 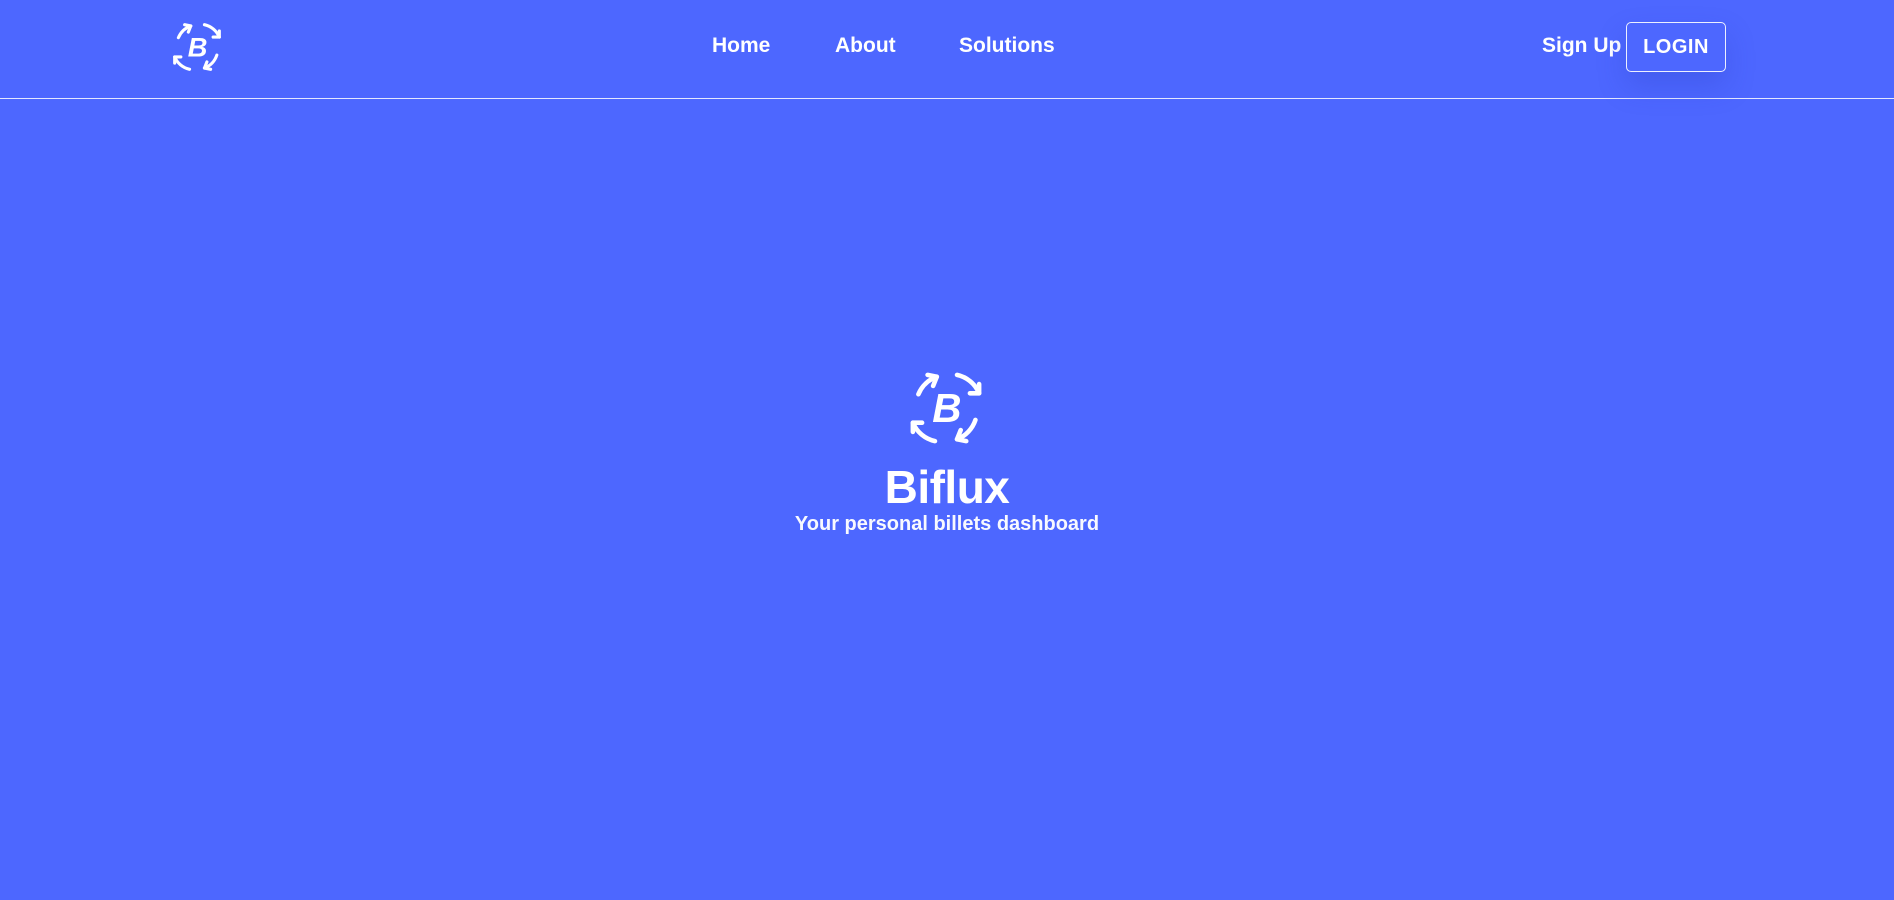 What do you see at coordinates (1007, 46) in the screenshot?
I see `nav-solutions-link: Solutions` at bounding box center [1007, 46].